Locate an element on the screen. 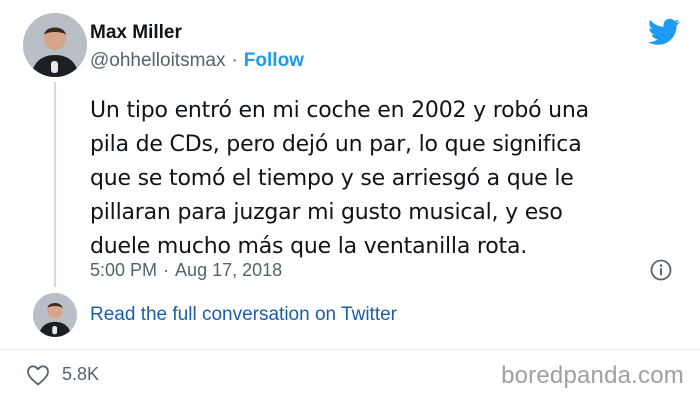  watermark: boredpanda.com is located at coordinates (592, 375).